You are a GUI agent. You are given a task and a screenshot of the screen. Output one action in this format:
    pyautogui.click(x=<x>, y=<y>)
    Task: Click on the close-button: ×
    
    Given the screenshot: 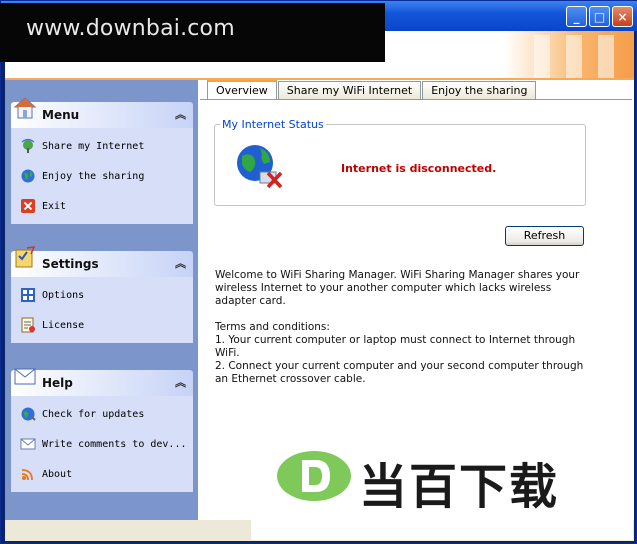 What is the action you would take?
    pyautogui.click(x=622, y=16)
    